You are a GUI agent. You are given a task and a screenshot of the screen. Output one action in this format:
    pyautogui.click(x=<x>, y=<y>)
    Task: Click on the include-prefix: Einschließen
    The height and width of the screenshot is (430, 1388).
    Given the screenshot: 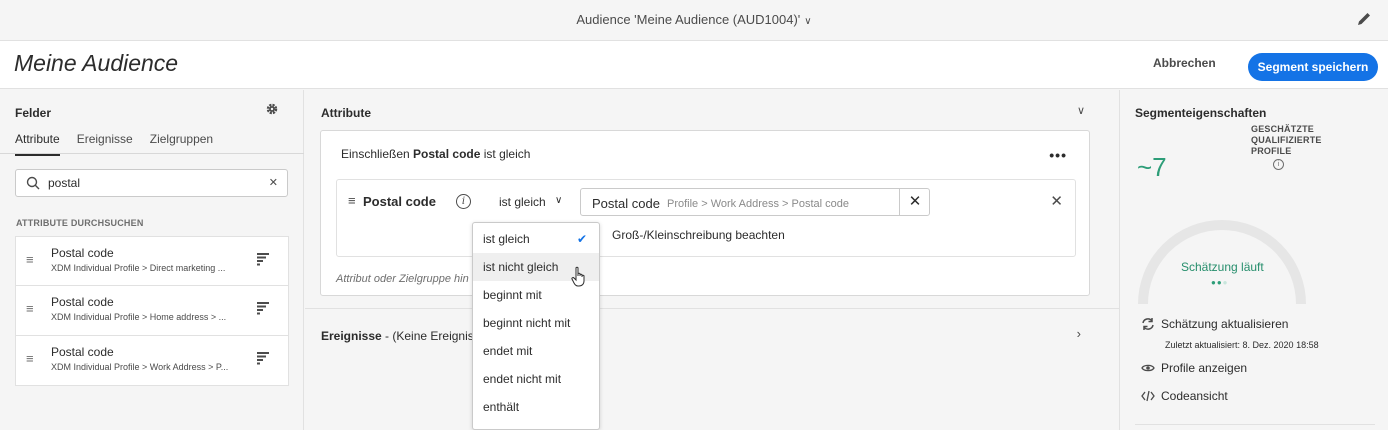 What is the action you would take?
    pyautogui.click(x=375, y=154)
    